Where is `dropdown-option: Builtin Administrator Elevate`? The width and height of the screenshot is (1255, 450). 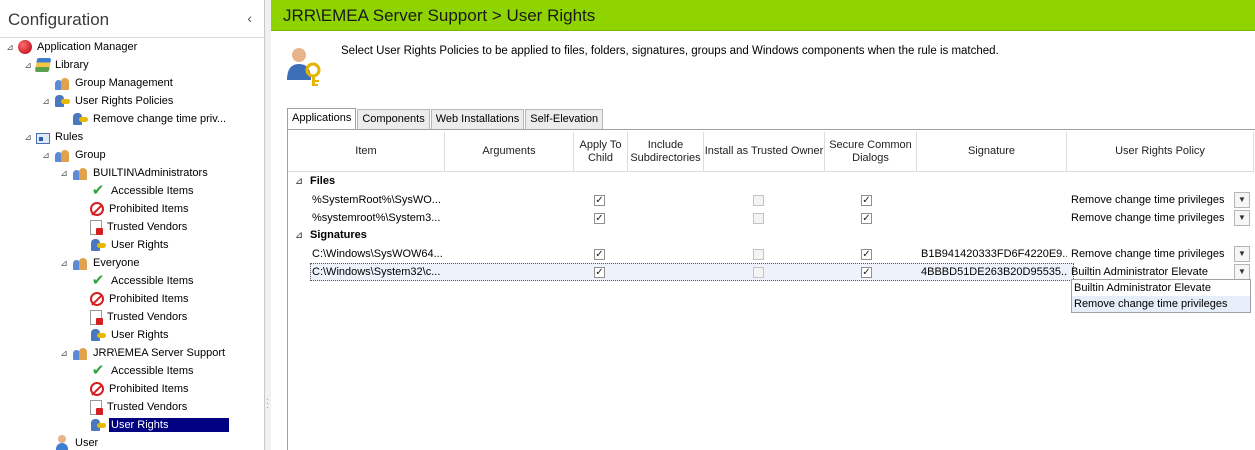 dropdown-option: Builtin Administrator Elevate is located at coordinates (1161, 288).